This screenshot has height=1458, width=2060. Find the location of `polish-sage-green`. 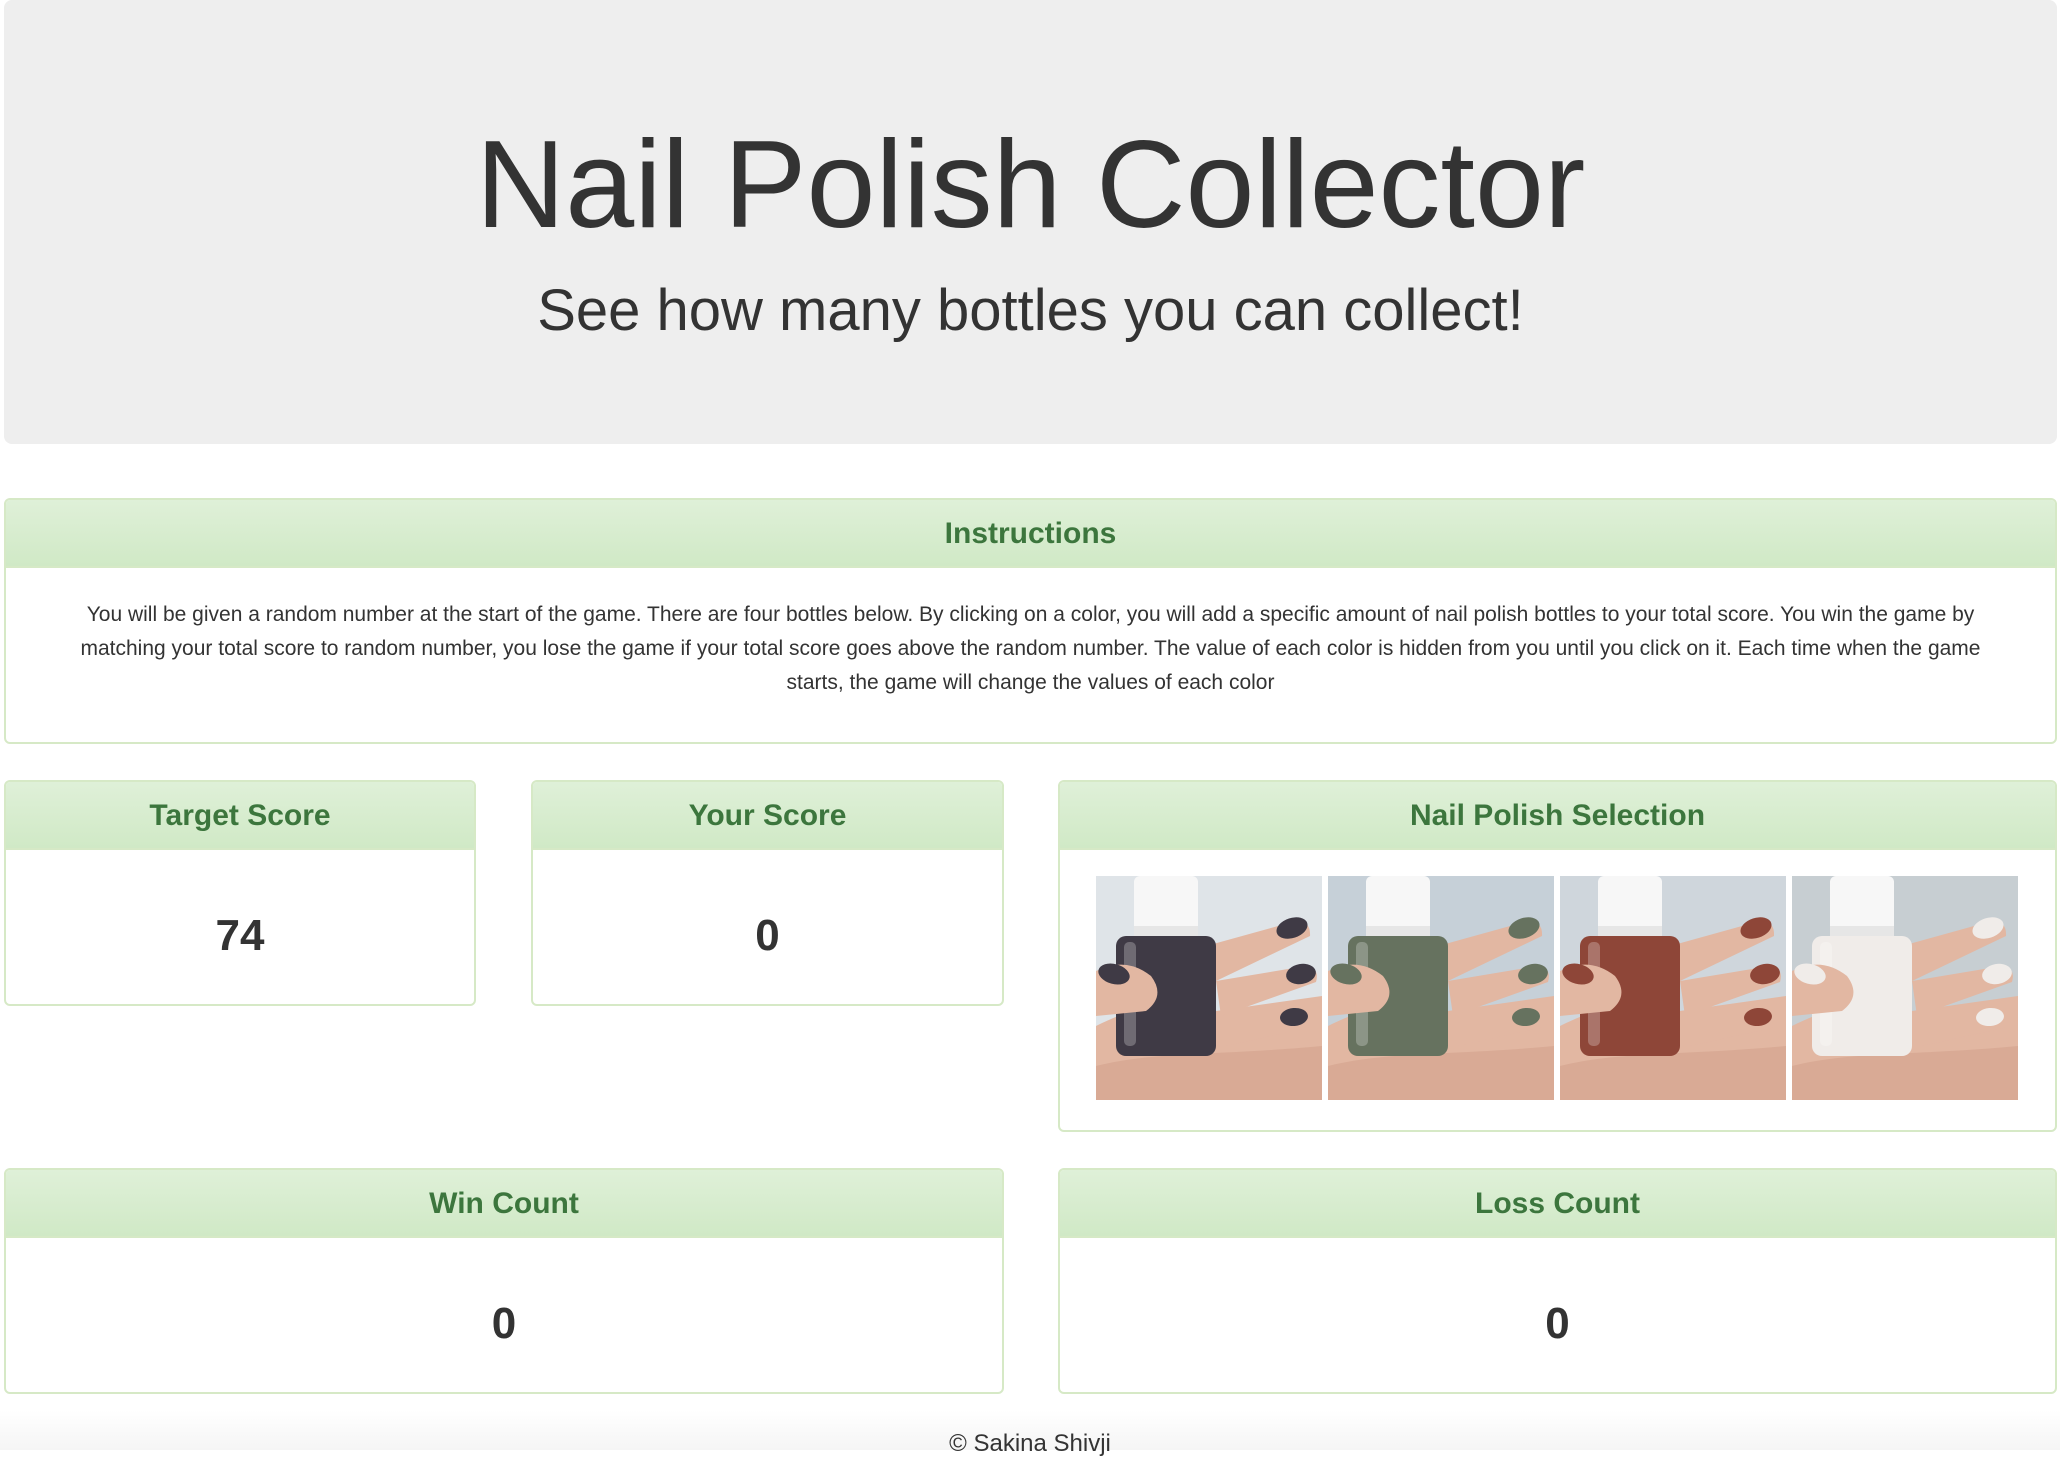

polish-sage-green is located at coordinates (1441, 988).